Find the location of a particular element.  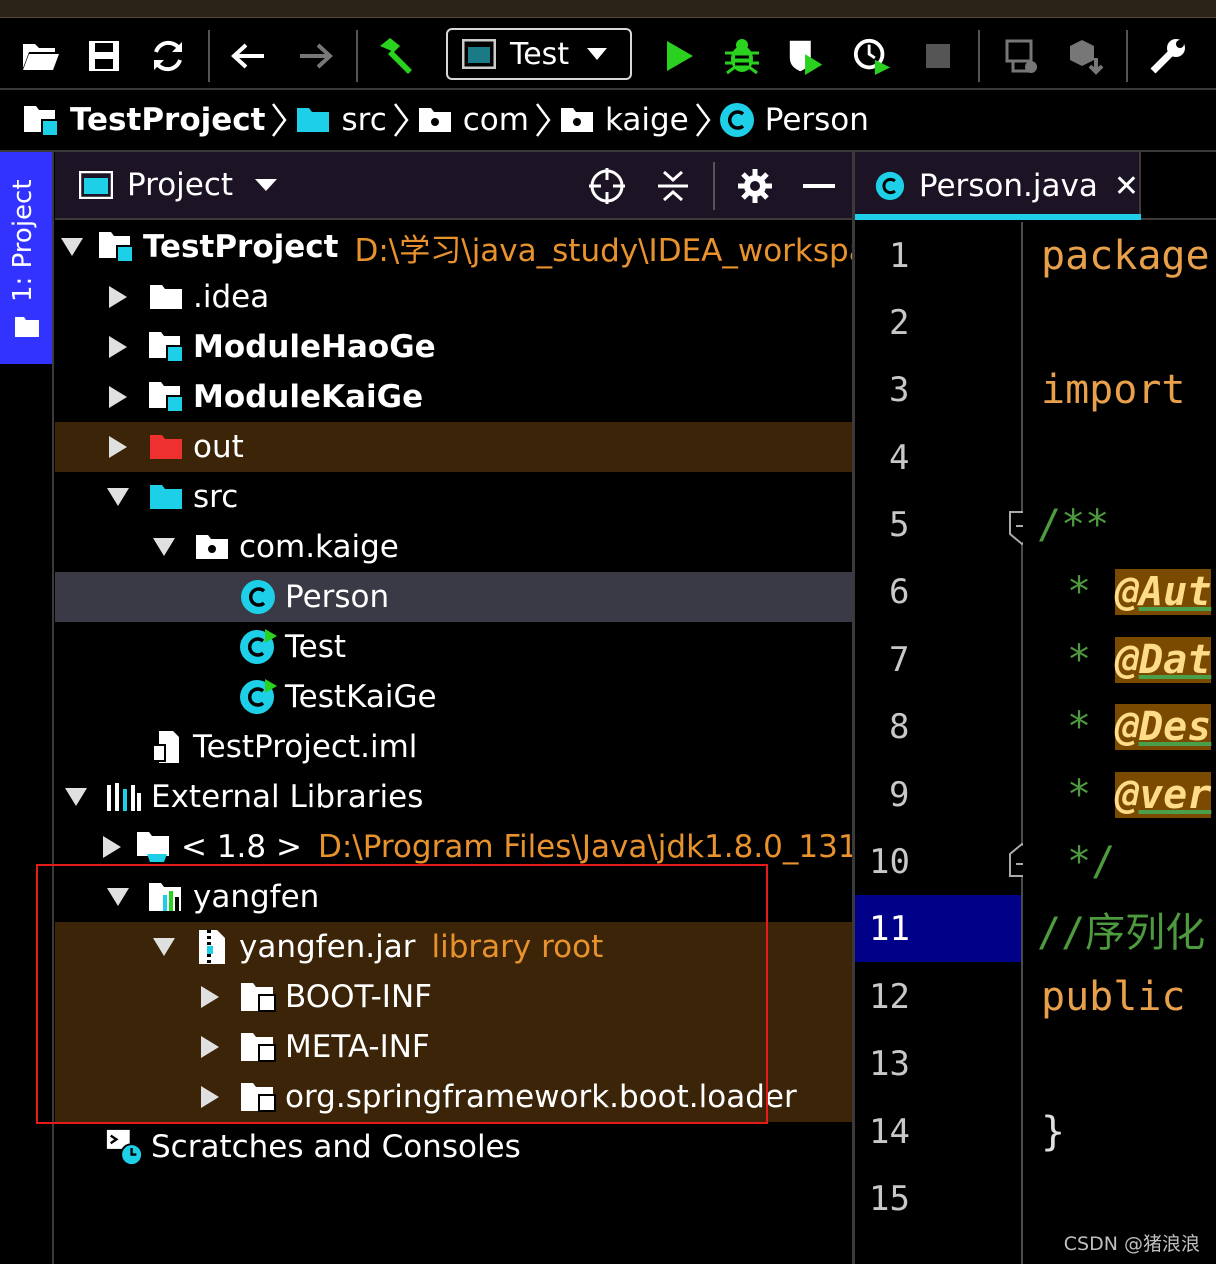

coverage-icon is located at coordinates (806, 56).